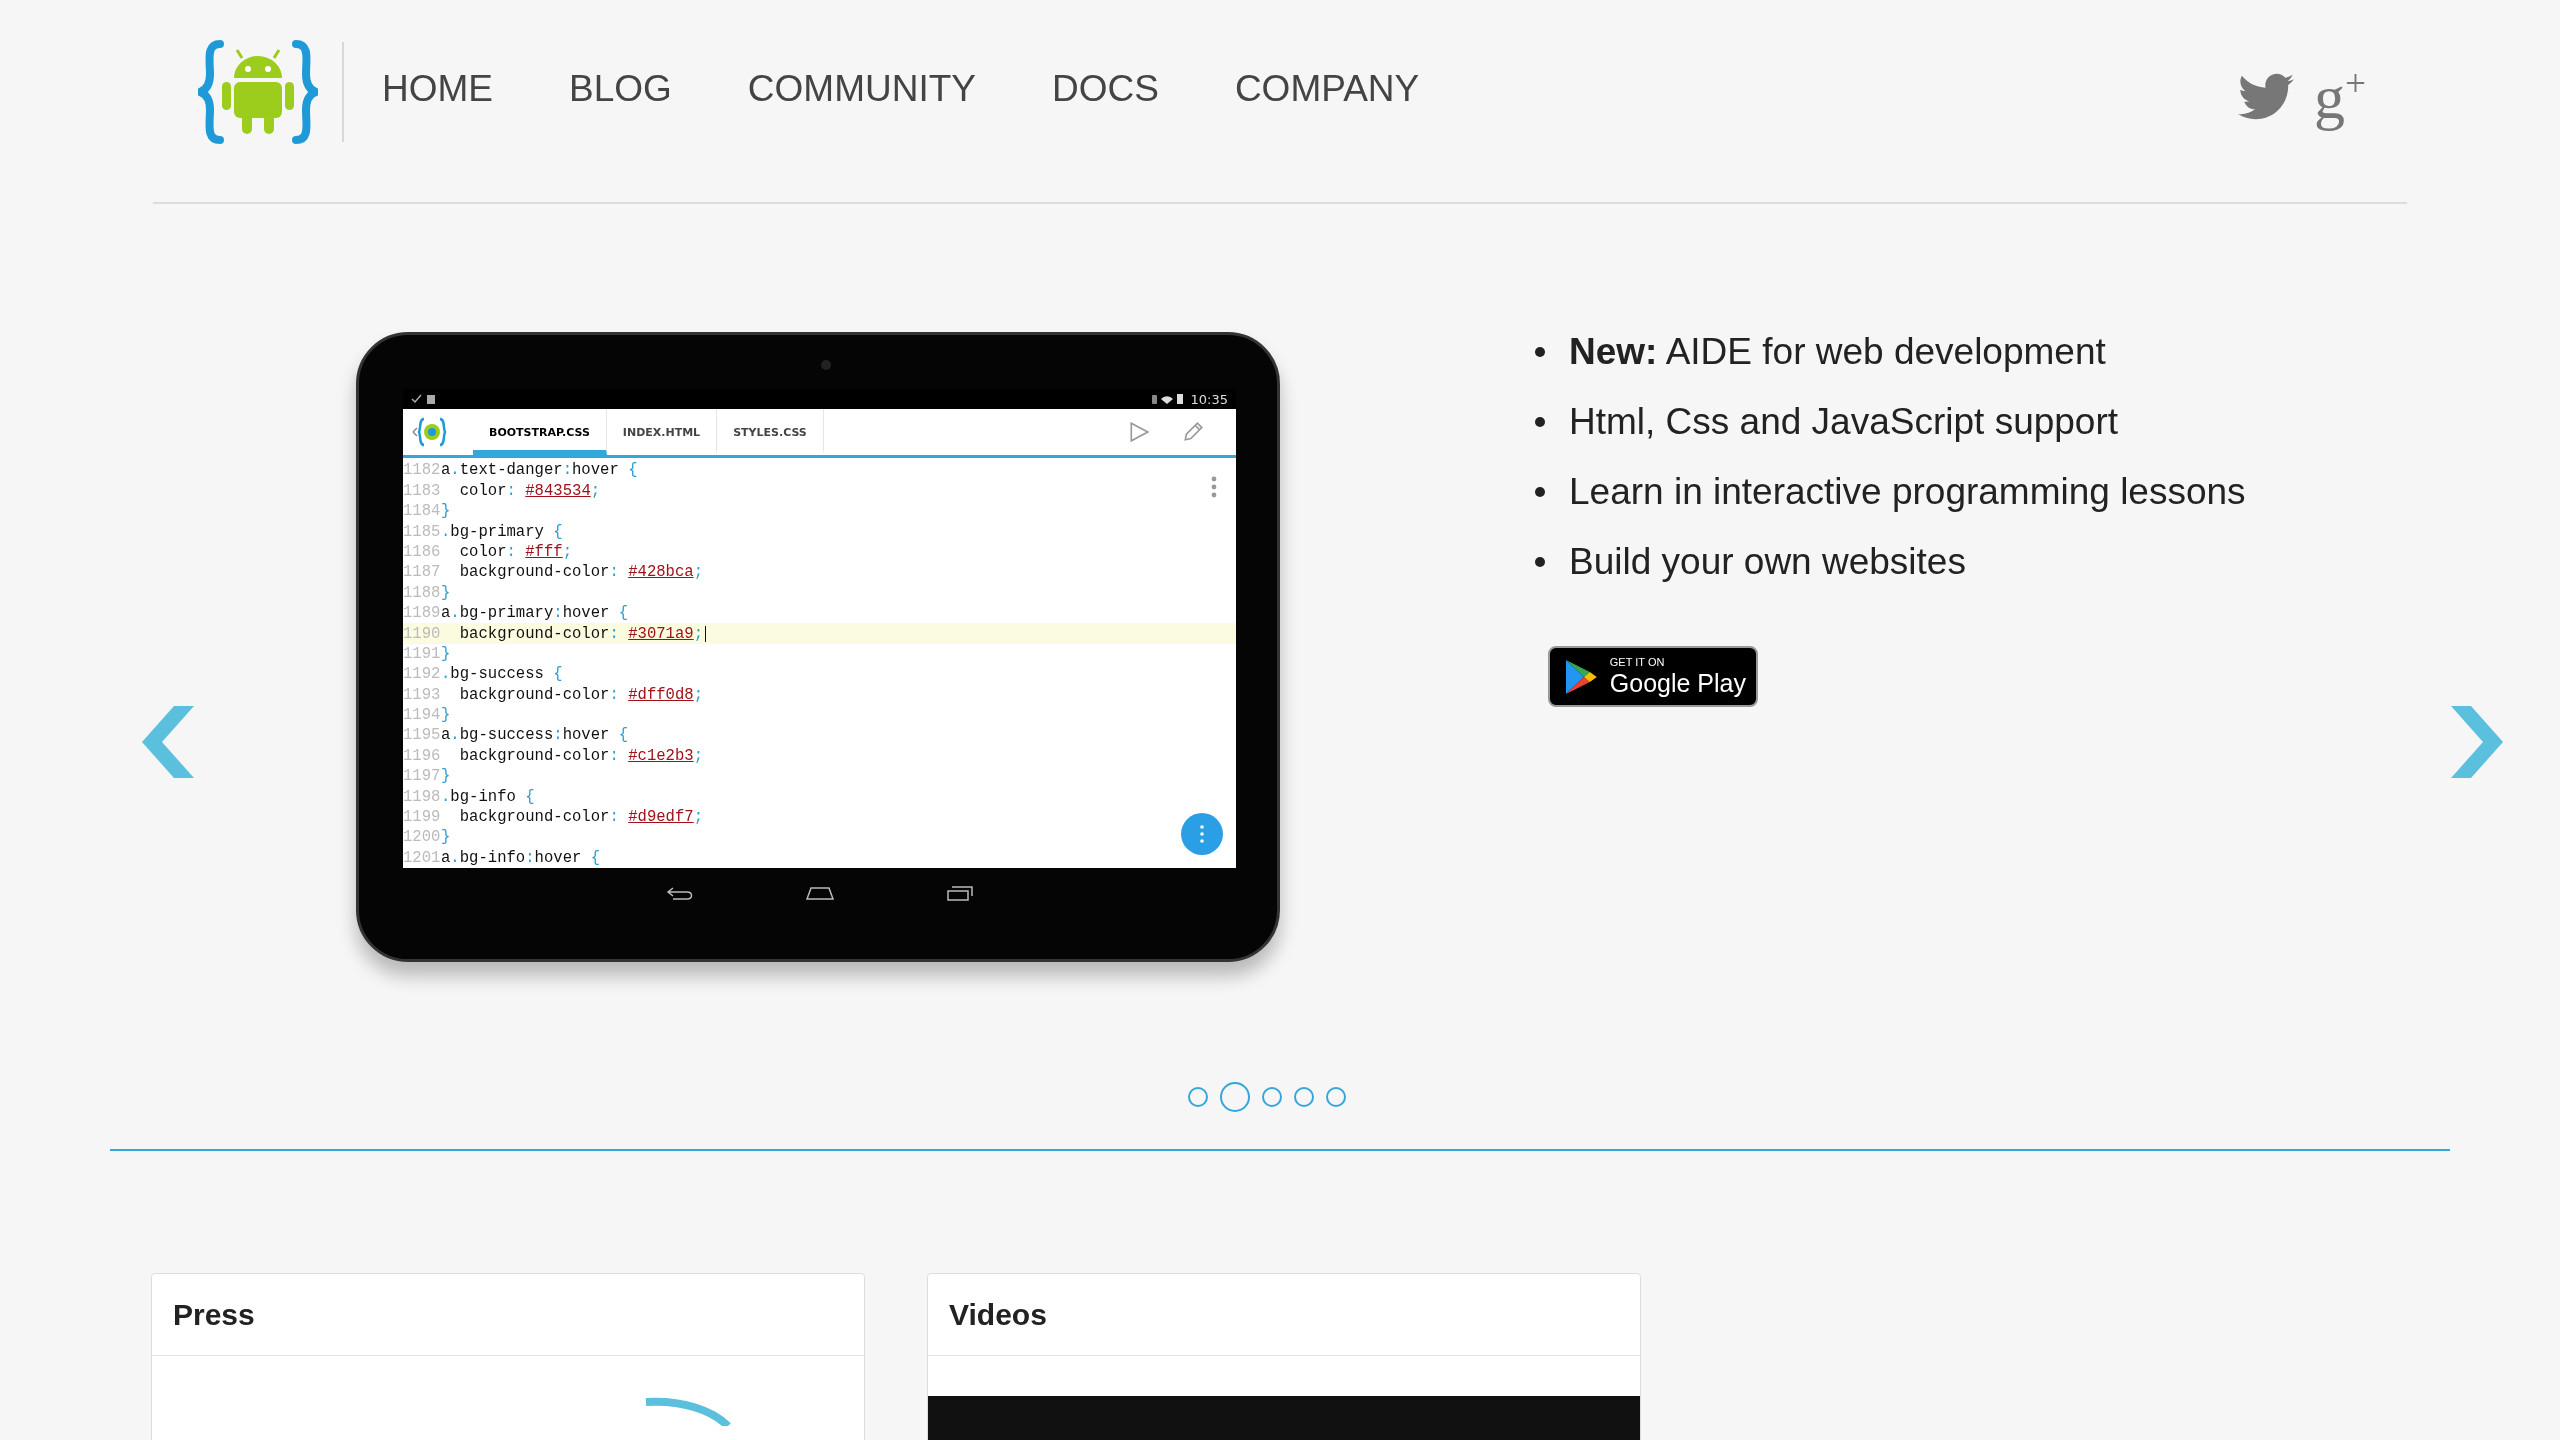 The height and width of the screenshot is (1440, 2560). Describe the element at coordinates (770, 432) in the screenshot. I see `file-tab: STYLES.CSS` at that location.